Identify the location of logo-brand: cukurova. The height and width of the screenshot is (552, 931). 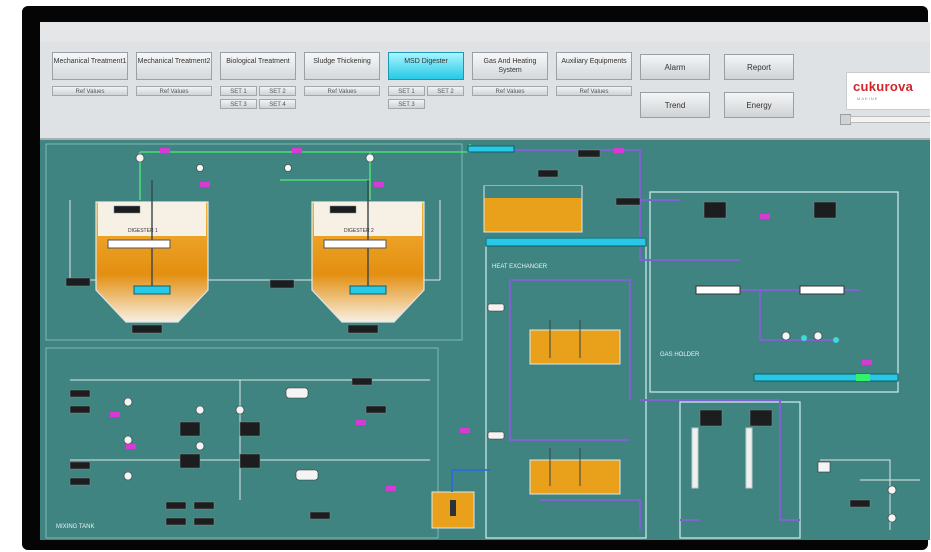
(883, 86).